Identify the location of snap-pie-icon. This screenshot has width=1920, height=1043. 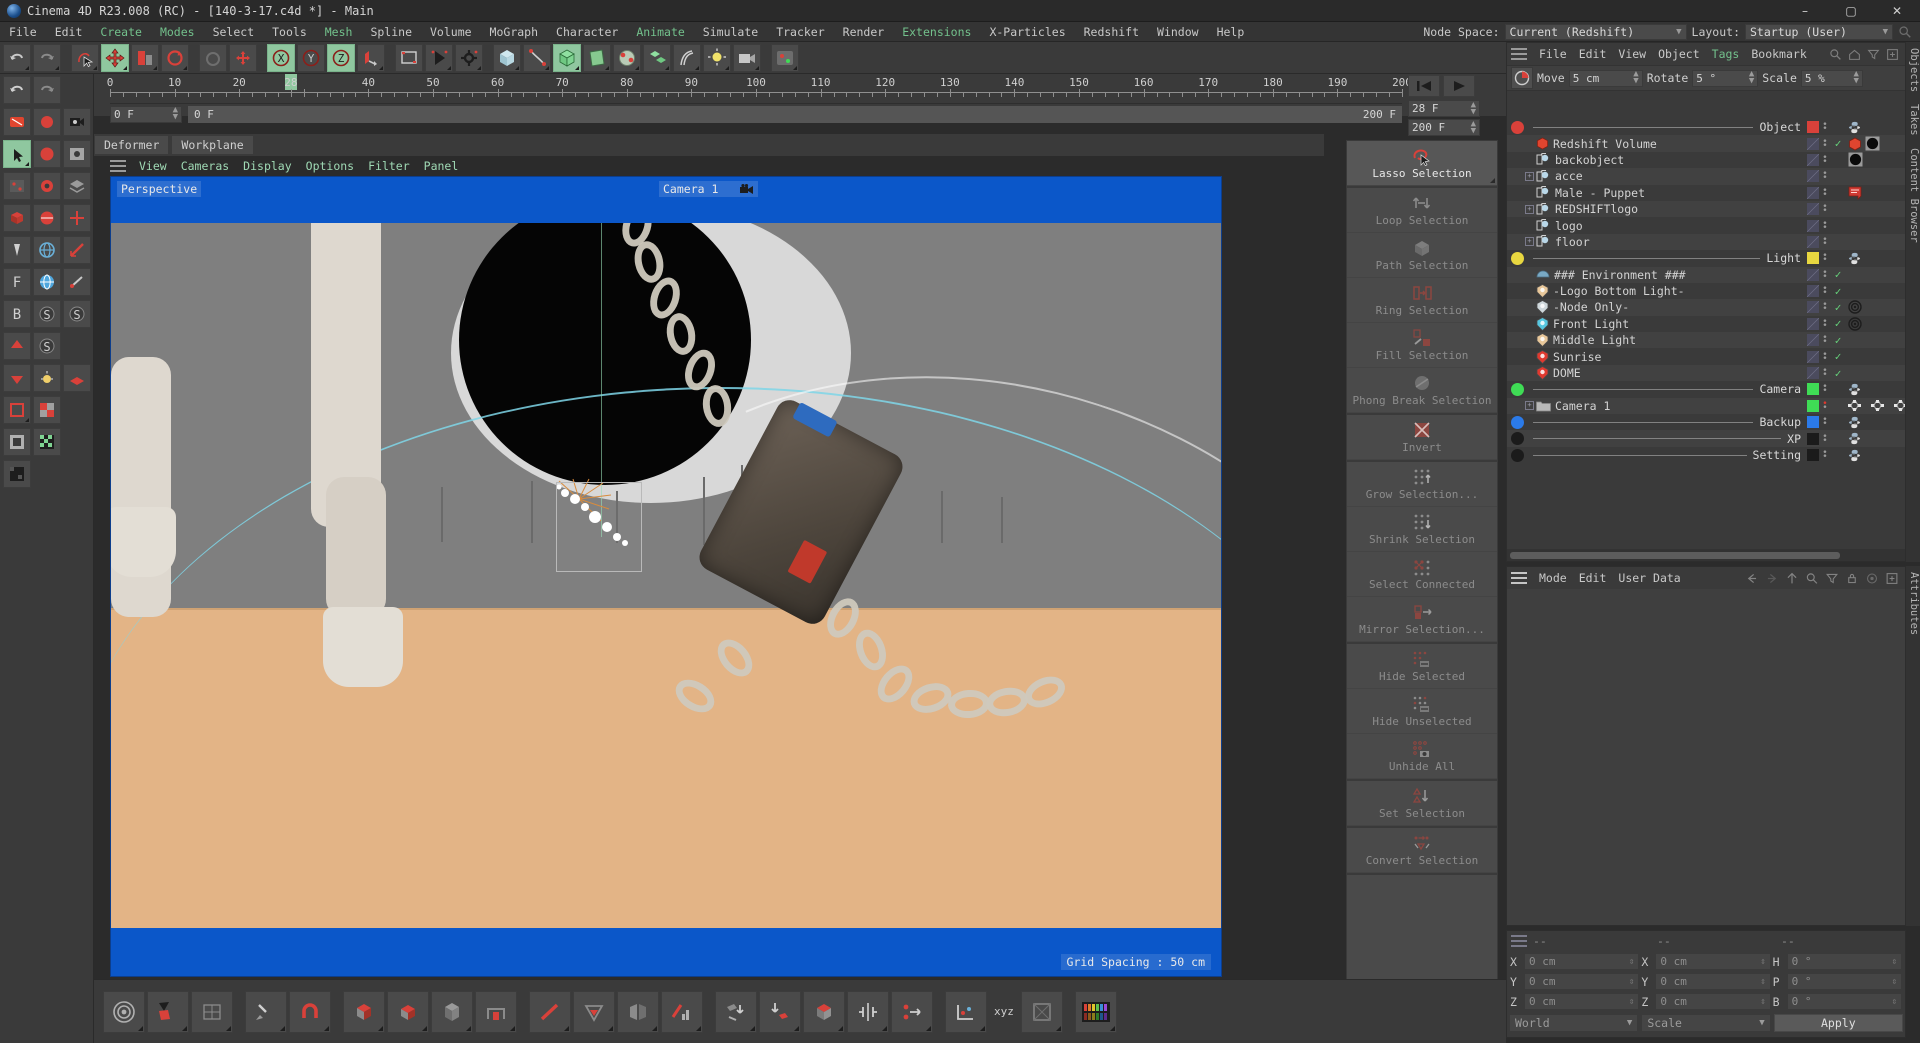
(1522, 78).